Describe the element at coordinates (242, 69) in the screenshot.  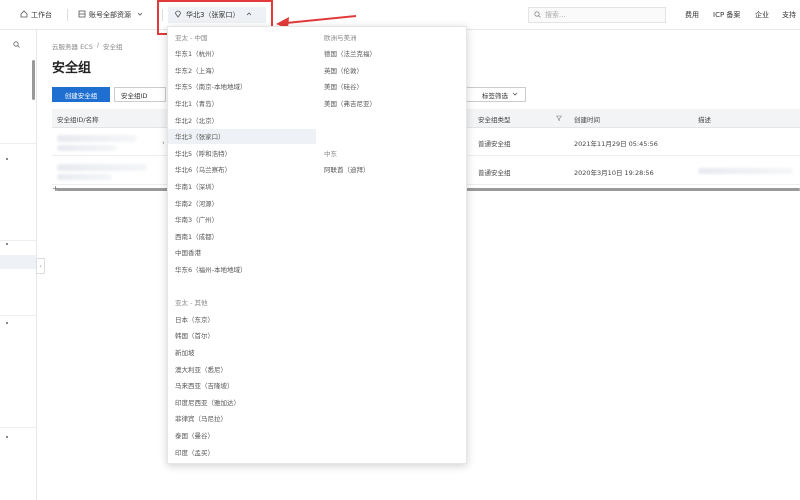
I see `region-option: 华东2（上海）` at that location.